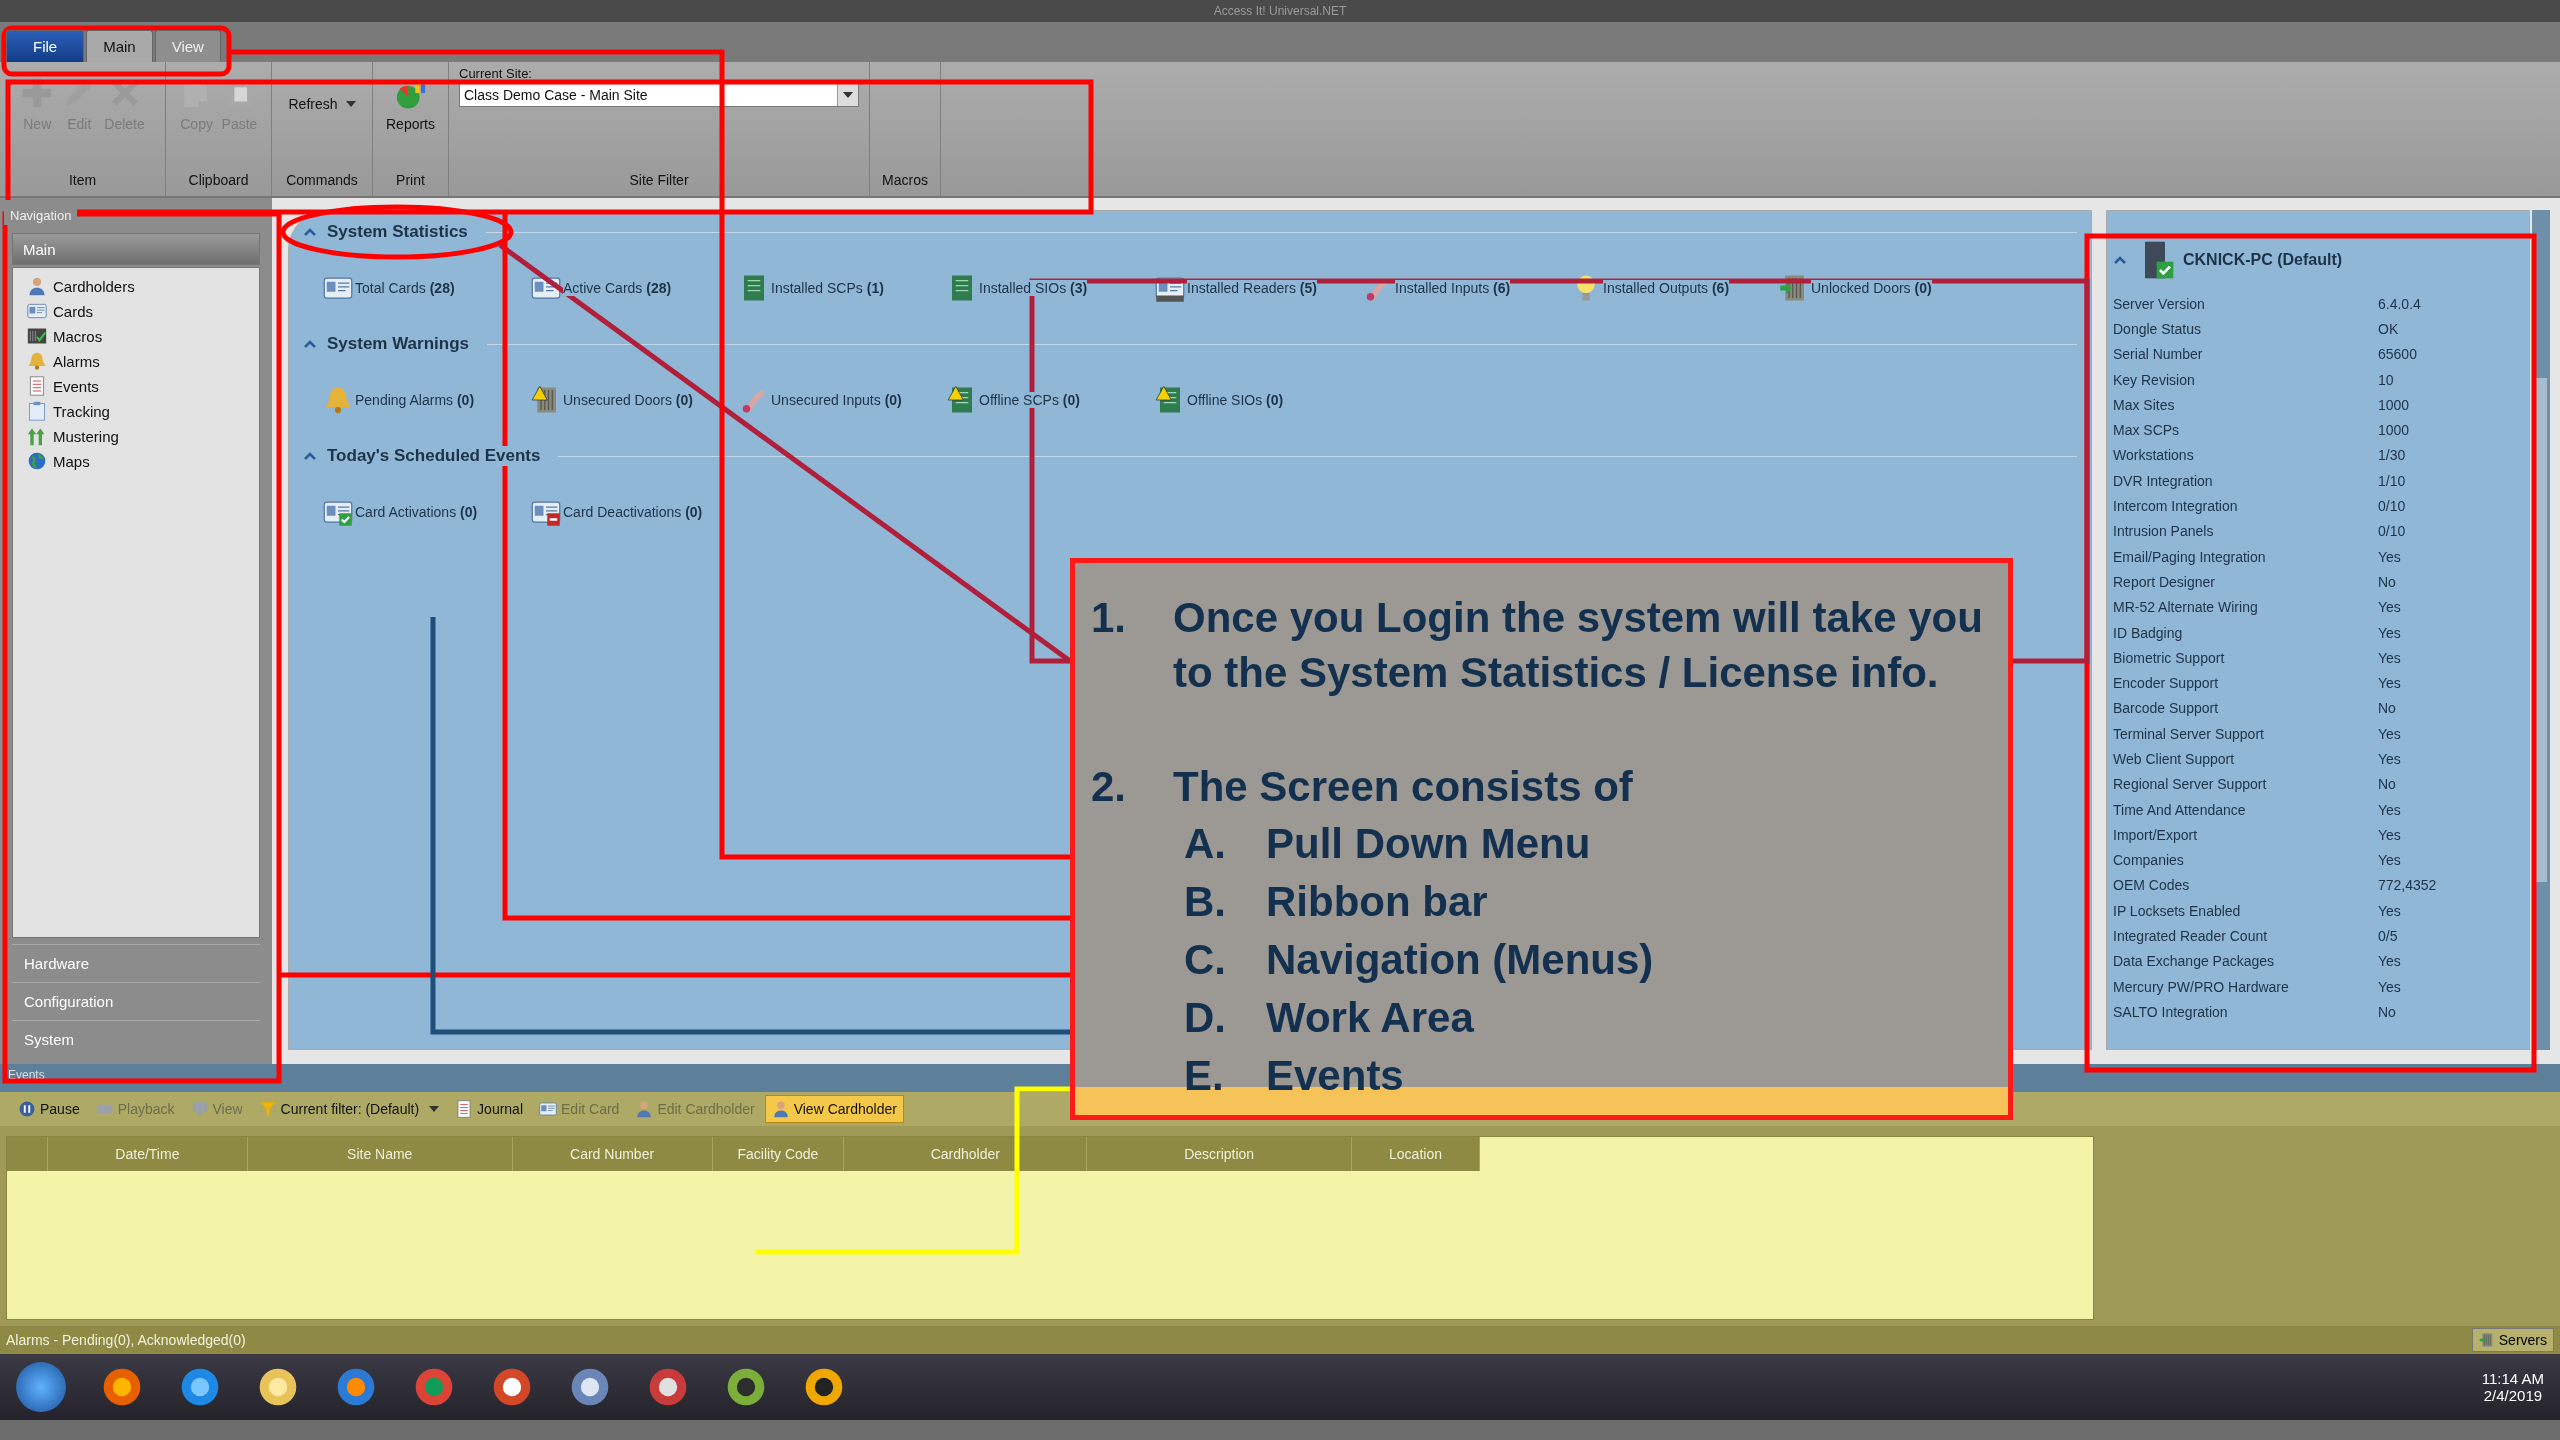  What do you see at coordinates (2144, 404) in the screenshot?
I see `license-label: Max Sites` at bounding box center [2144, 404].